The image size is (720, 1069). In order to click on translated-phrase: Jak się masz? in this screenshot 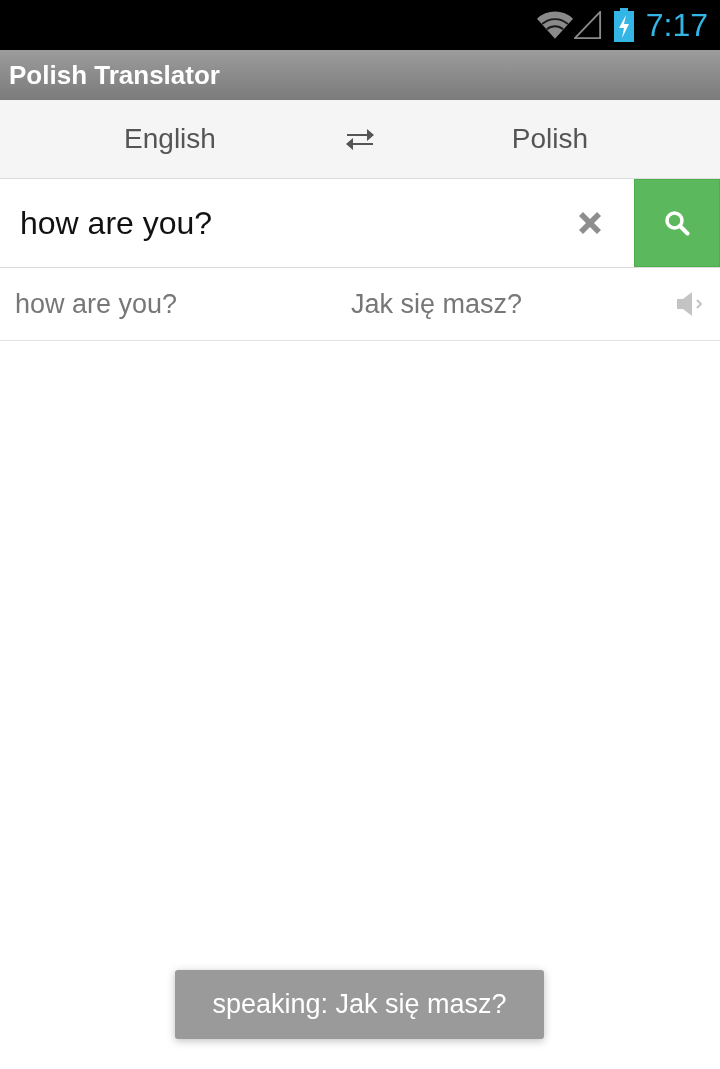, I will do `click(437, 304)`.